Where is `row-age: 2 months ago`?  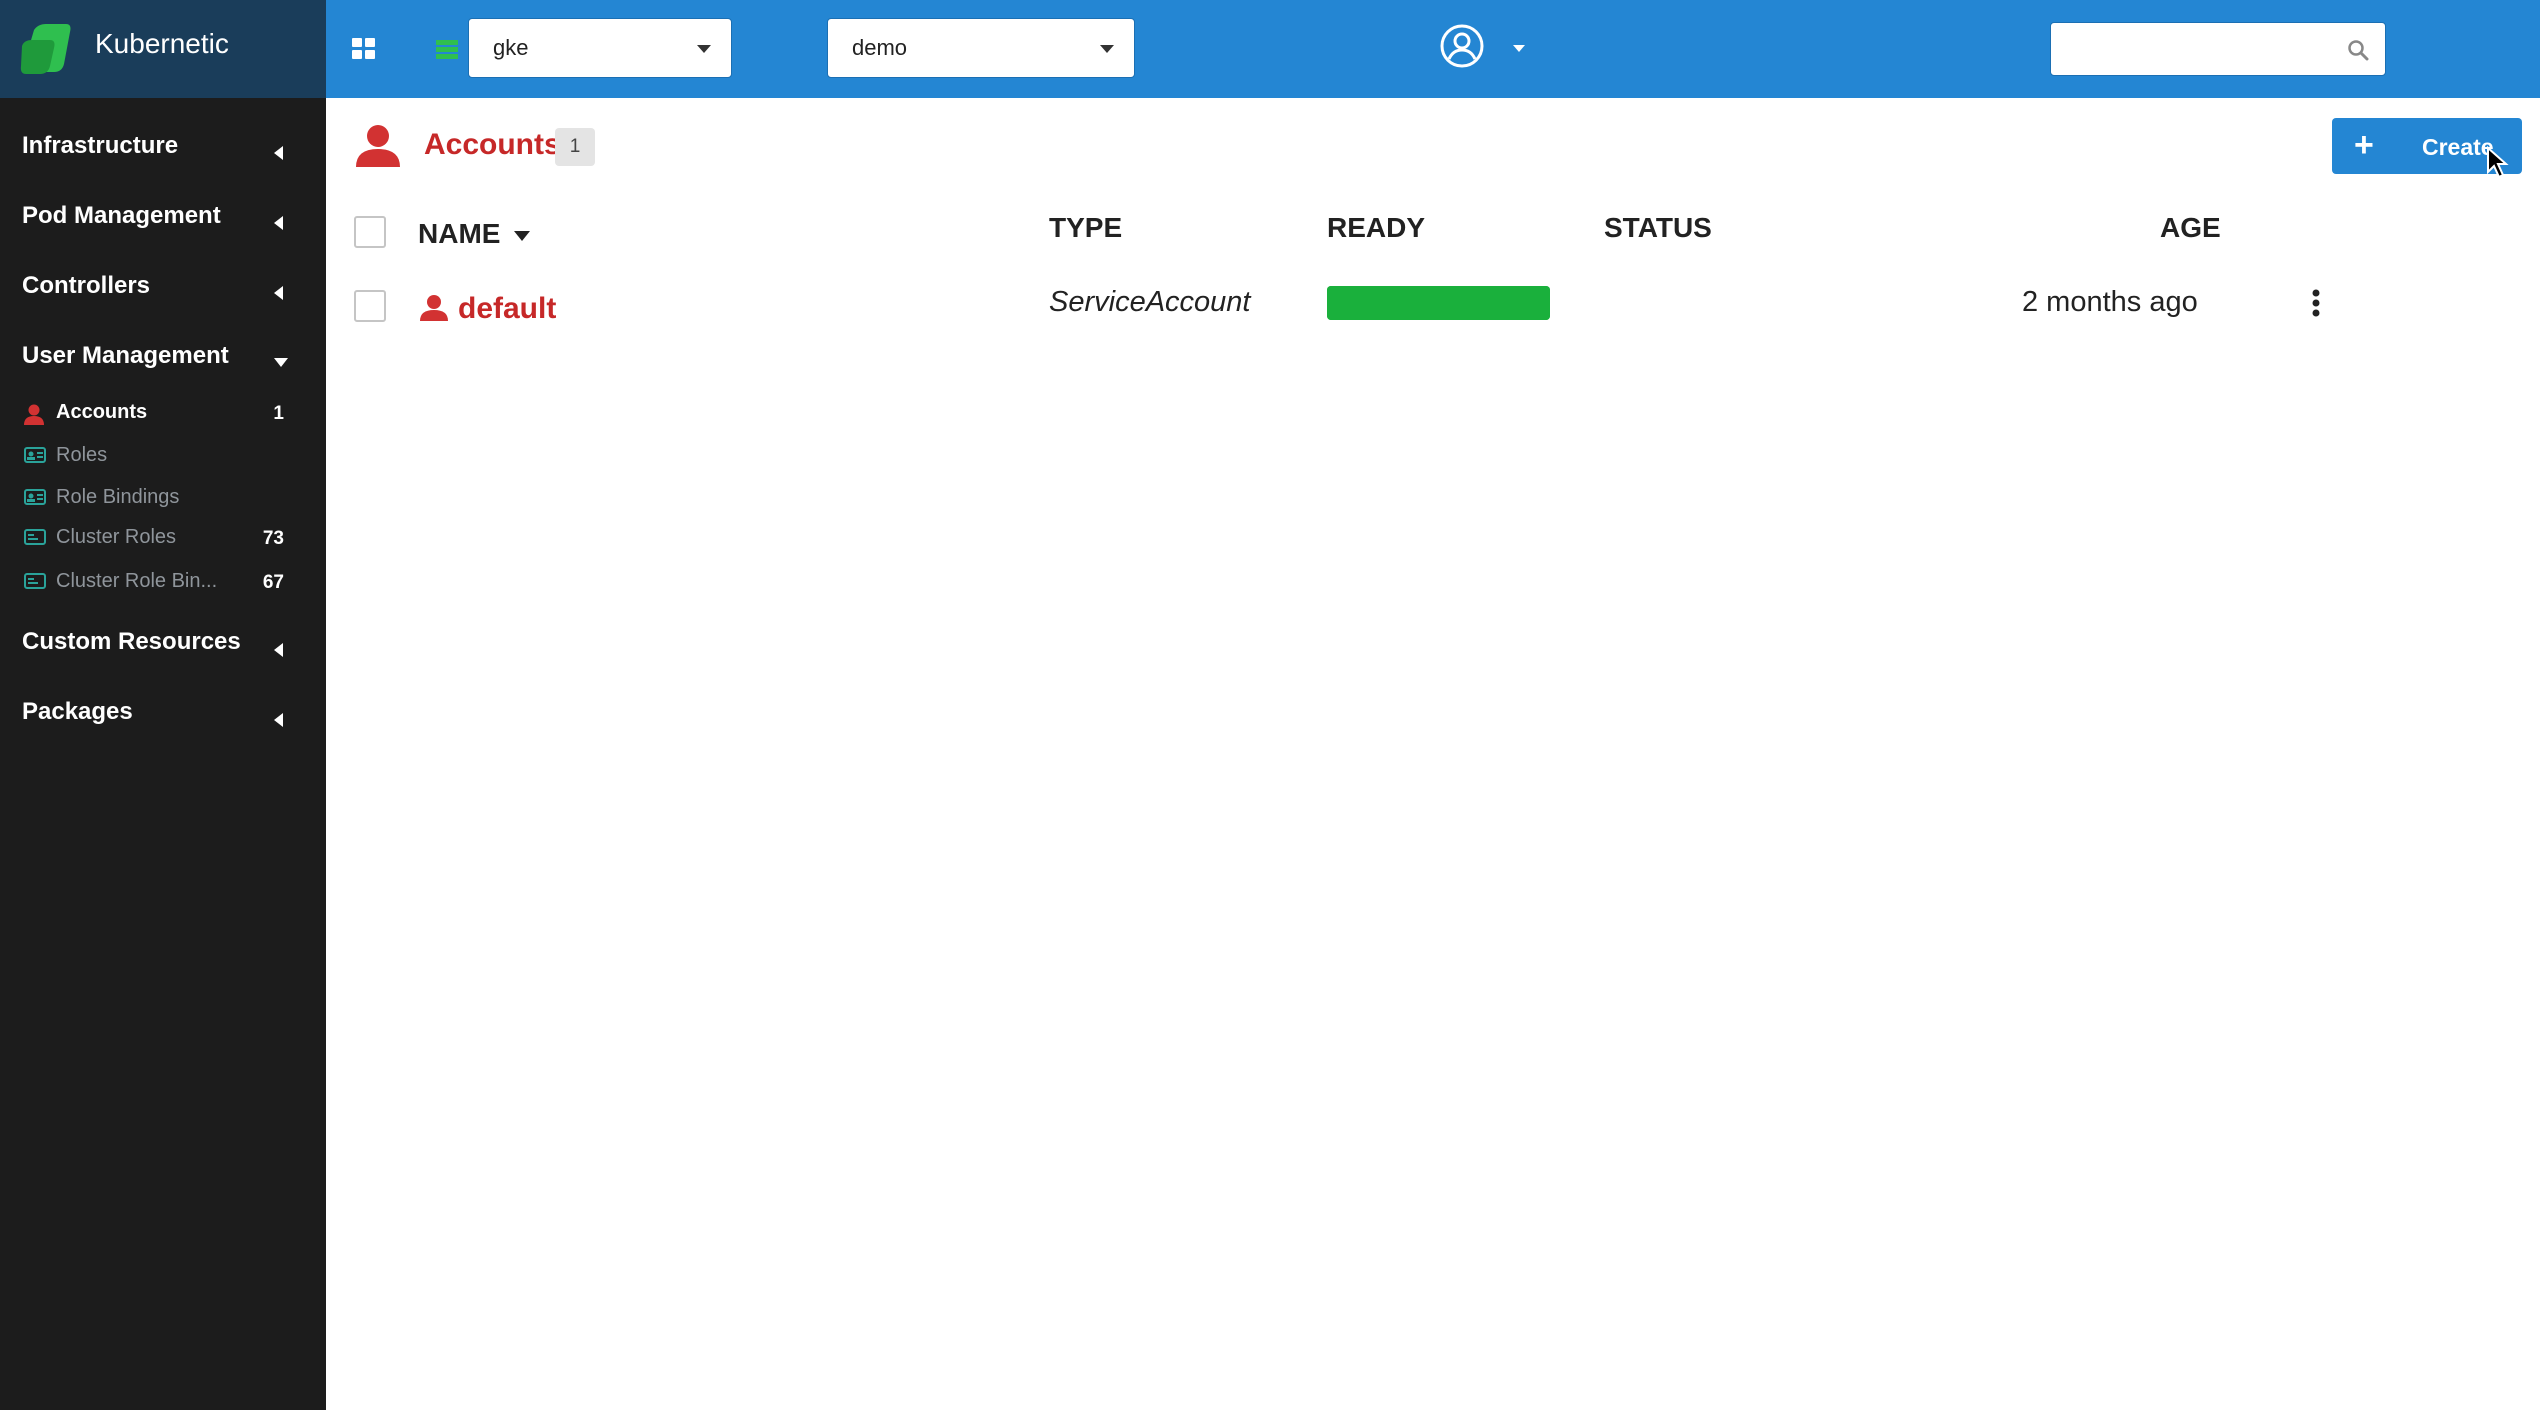
row-age: 2 months ago is located at coordinates (2110, 302).